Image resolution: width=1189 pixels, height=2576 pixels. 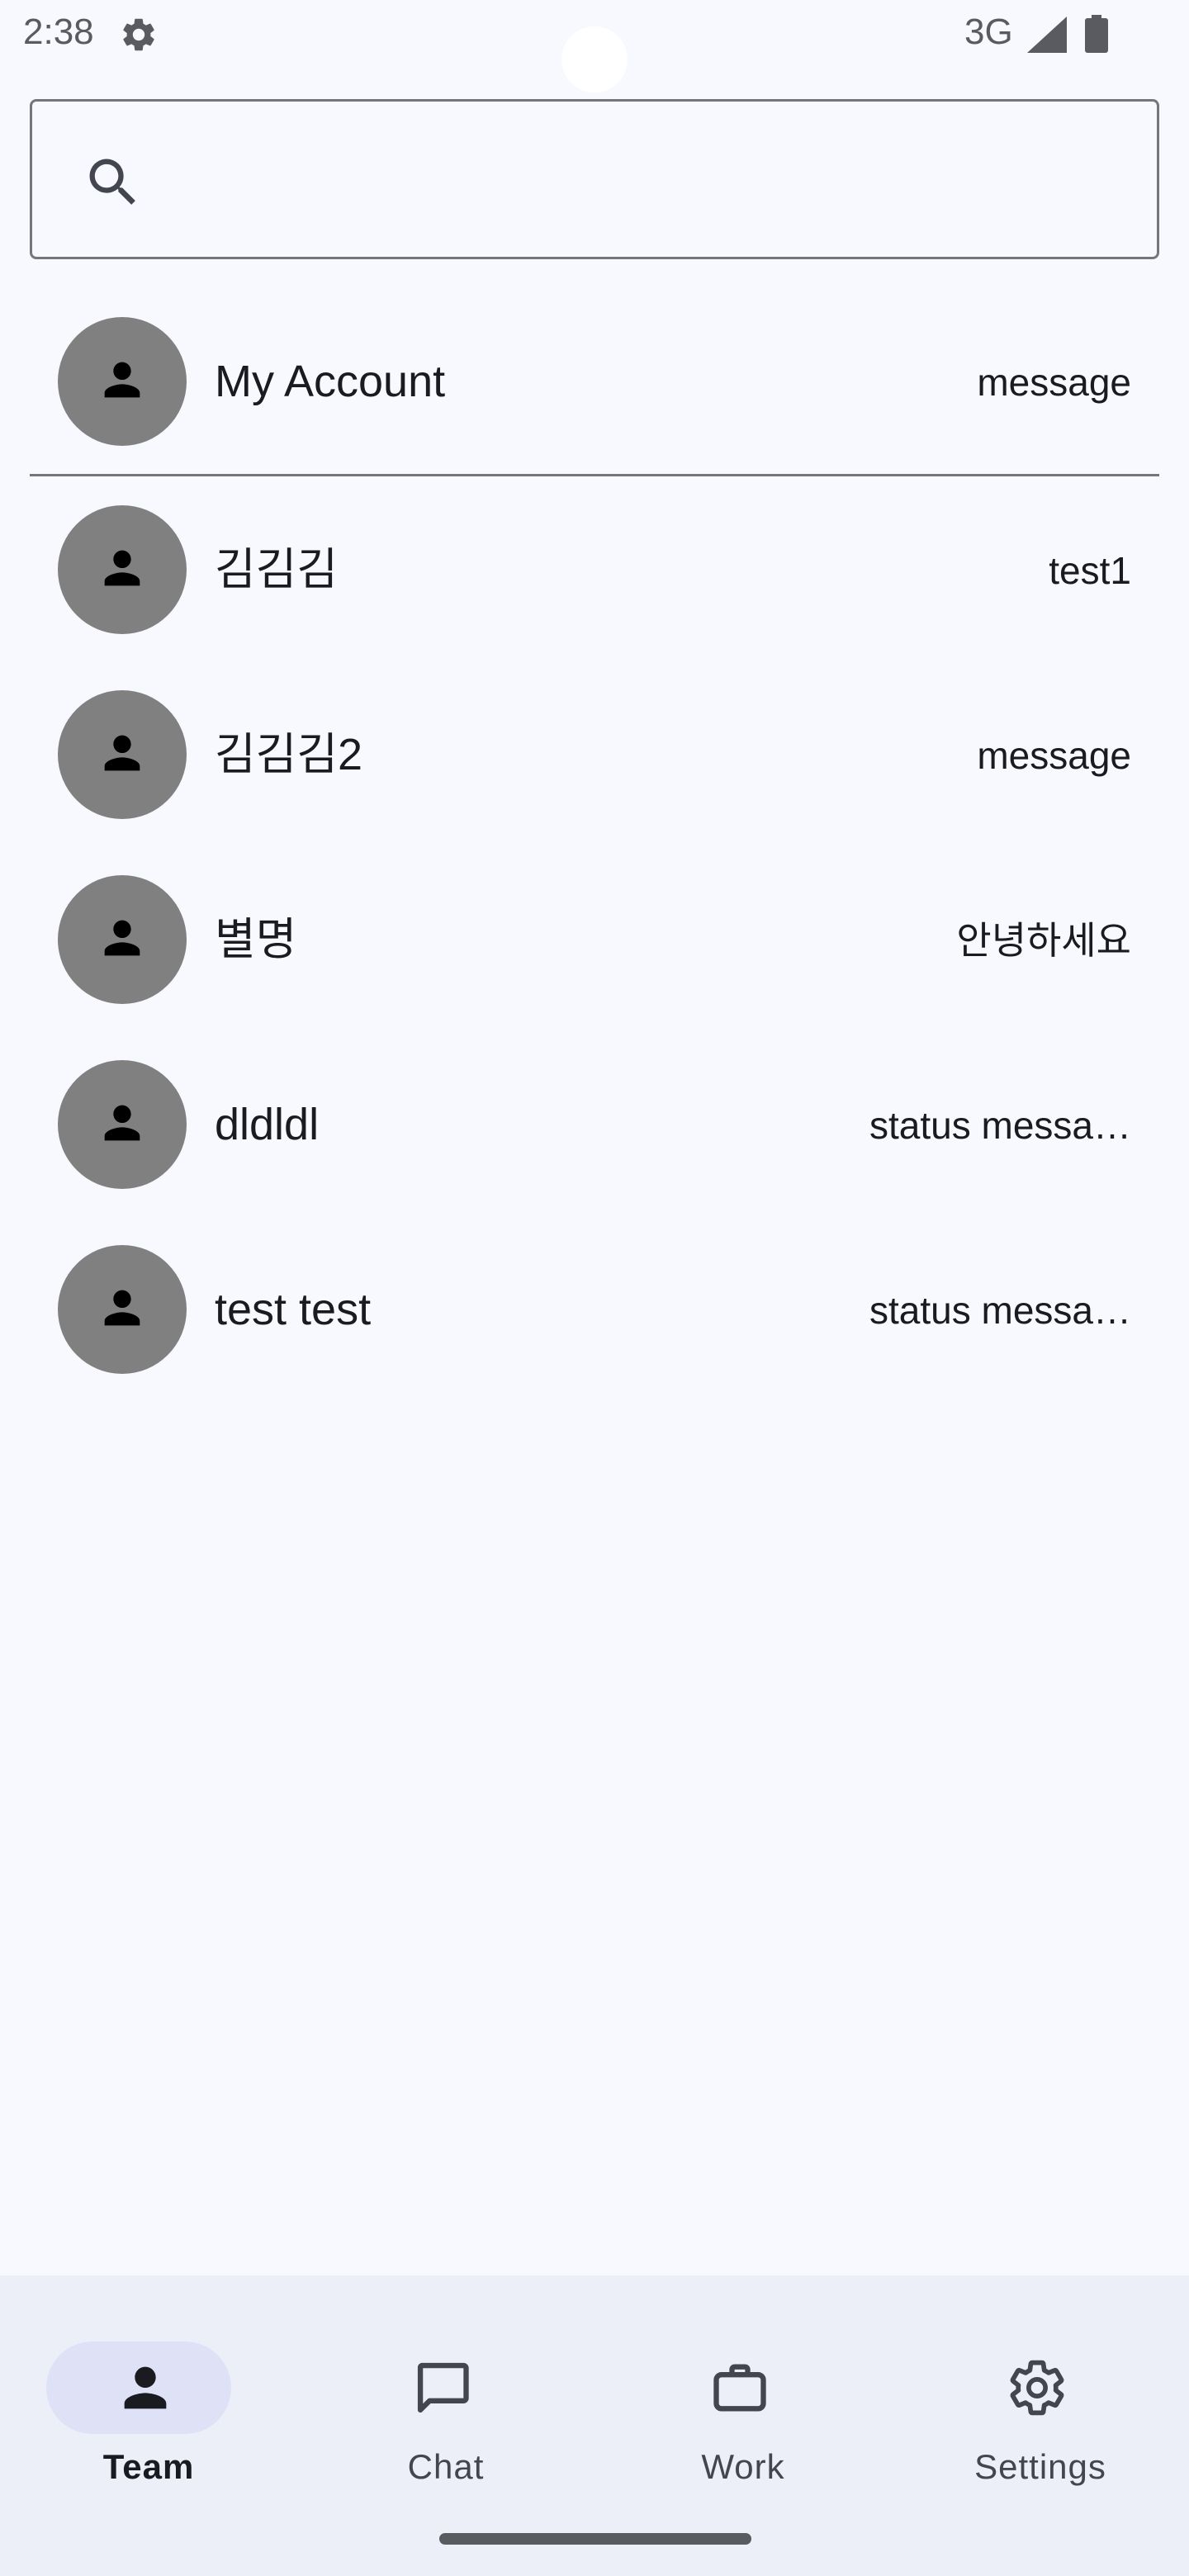 I want to click on nav-item-work: Work, so click(x=743, y=2397).